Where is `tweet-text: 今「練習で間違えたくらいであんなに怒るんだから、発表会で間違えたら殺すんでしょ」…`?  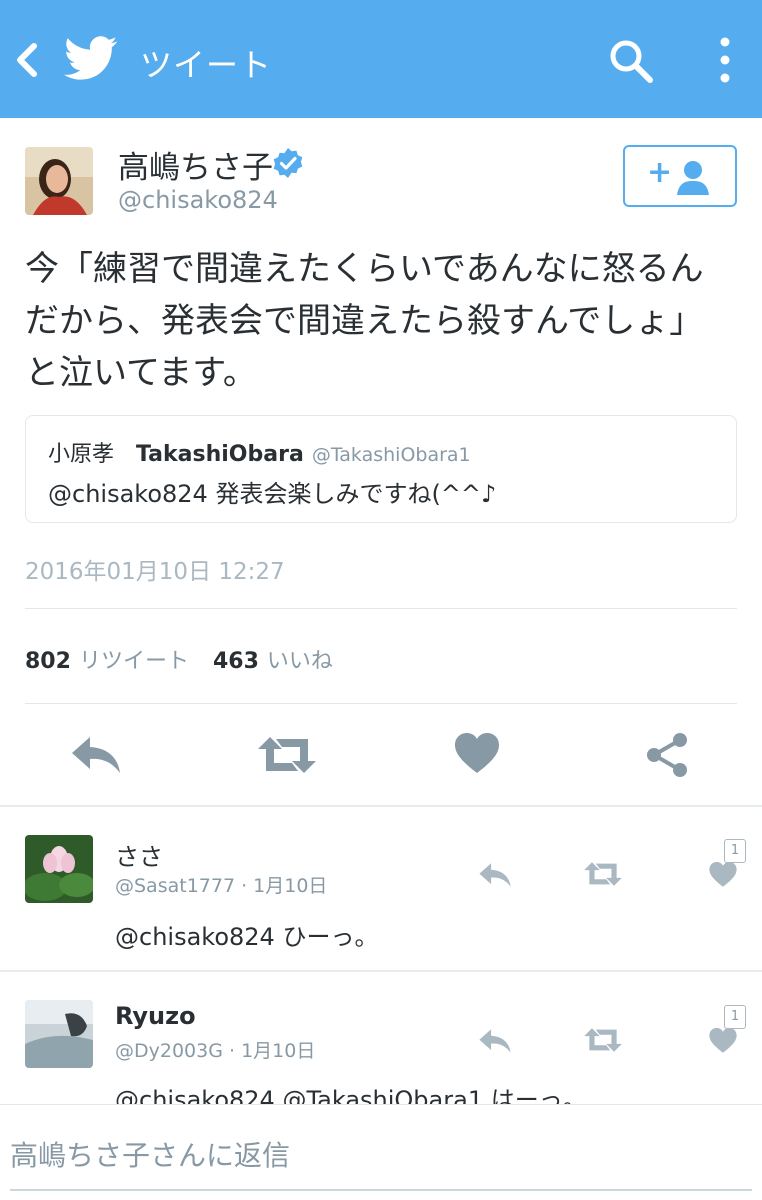
tweet-text: 今「練習で間違えたくらいであんなに怒るんだから、発表会で間違えたら殺すんでしょ」… is located at coordinates (364, 321).